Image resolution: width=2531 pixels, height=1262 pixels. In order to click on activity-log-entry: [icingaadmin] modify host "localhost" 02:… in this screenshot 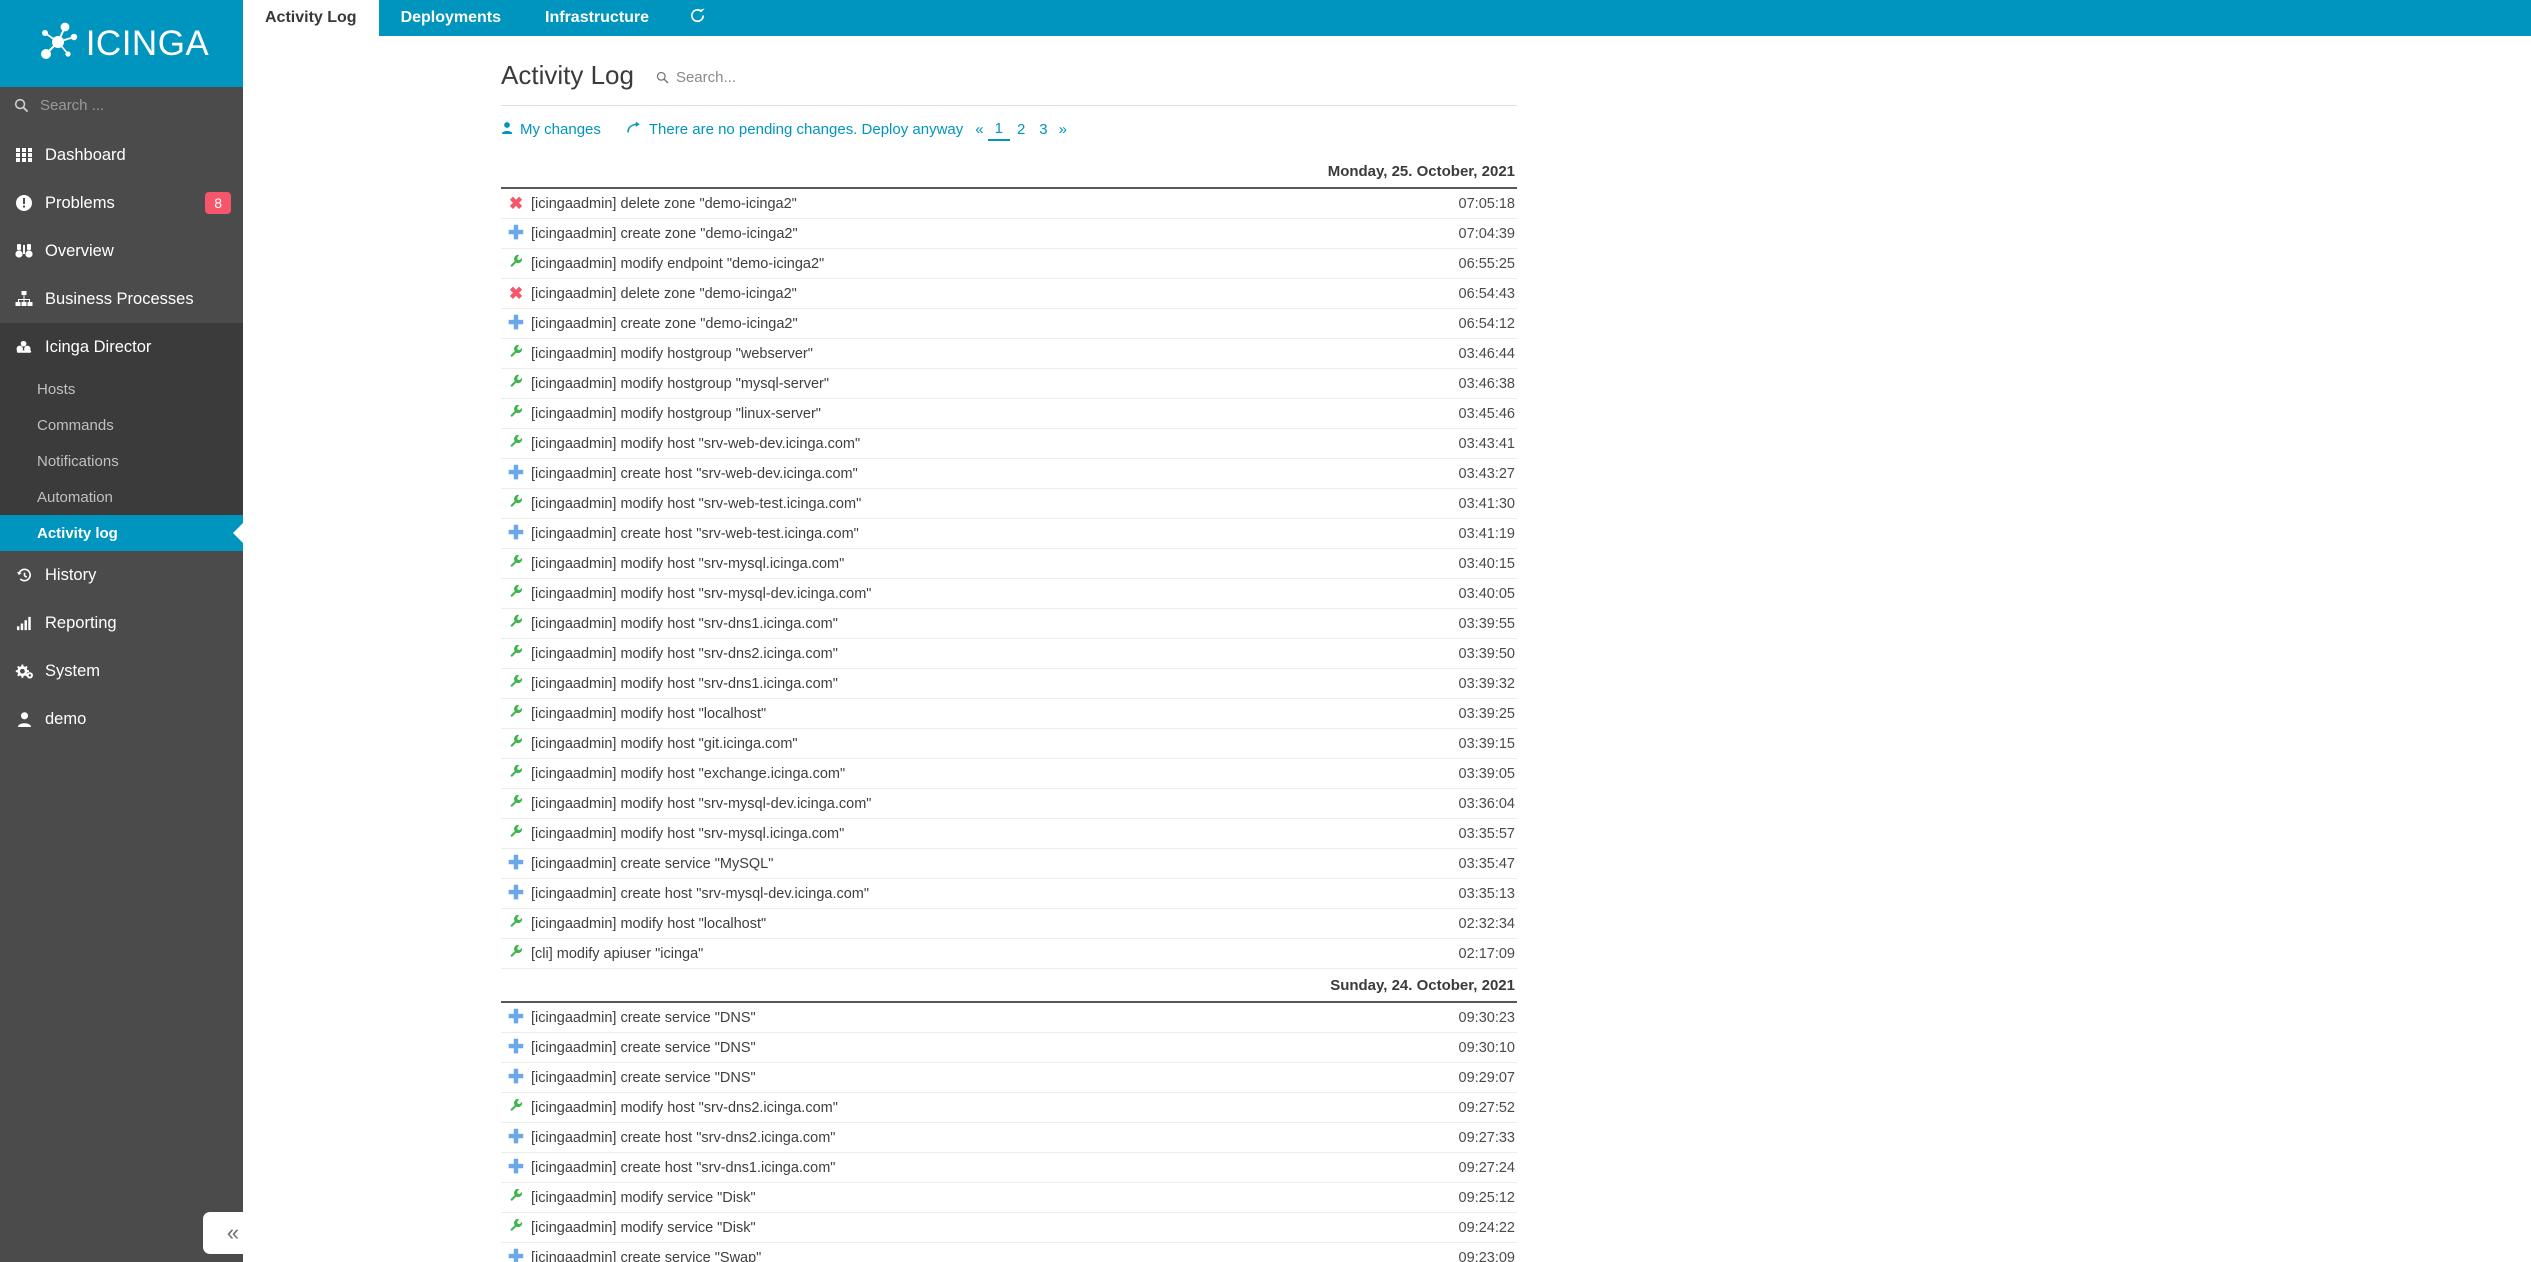, I will do `click(1009, 924)`.